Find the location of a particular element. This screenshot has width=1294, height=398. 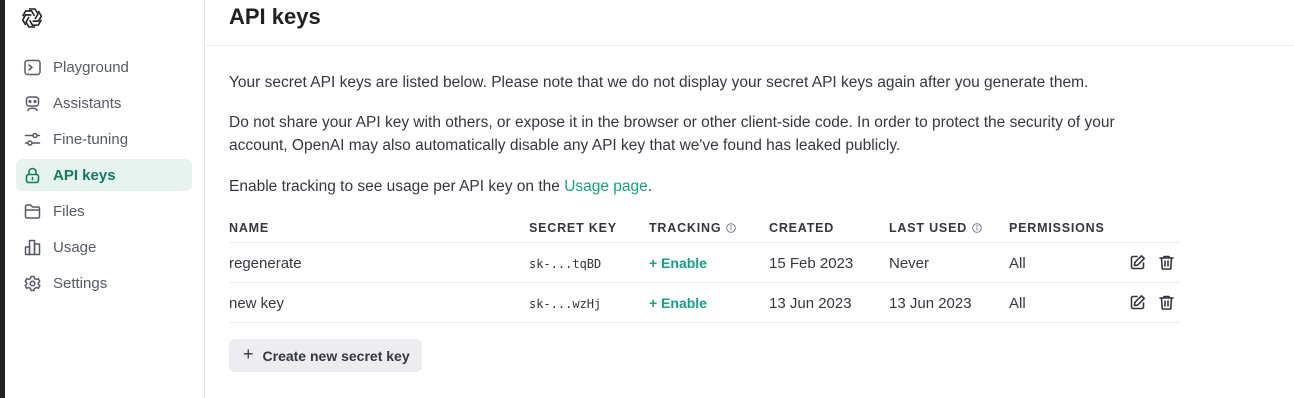

tracking-suffix: . is located at coordinates (650, 186).